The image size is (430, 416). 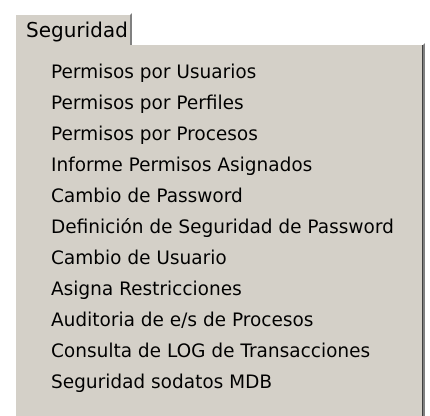 I want to click on menu-item-consulta-log-transacciones: Consulta de LOG de Transacciones, so click(x=219, y=351).